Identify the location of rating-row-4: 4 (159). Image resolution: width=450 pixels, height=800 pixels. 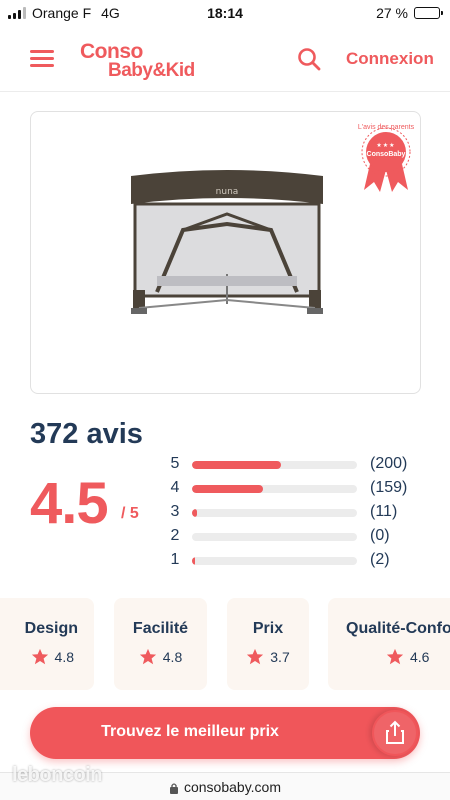
(298, 488).